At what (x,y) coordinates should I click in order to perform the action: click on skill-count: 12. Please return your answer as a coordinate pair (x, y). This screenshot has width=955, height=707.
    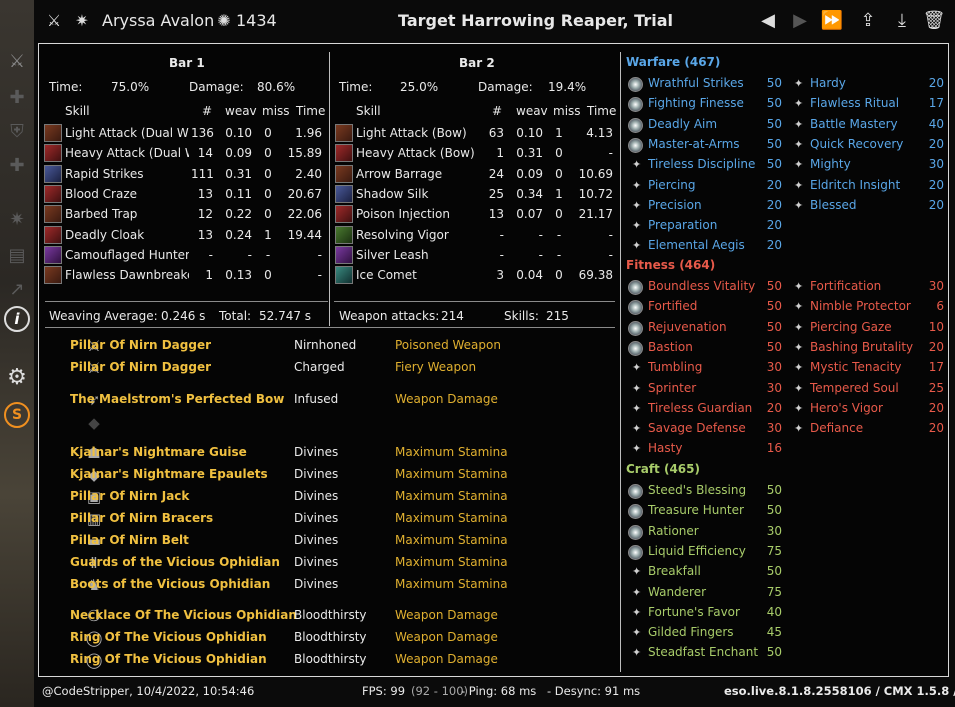
    Looking at the image, I should click on (205, 214).